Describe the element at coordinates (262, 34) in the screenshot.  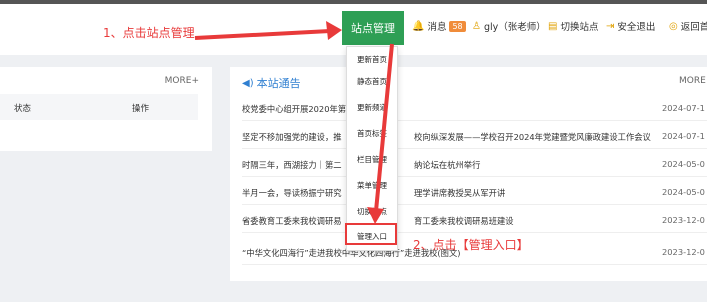
I see `step1-arrow` at that location.